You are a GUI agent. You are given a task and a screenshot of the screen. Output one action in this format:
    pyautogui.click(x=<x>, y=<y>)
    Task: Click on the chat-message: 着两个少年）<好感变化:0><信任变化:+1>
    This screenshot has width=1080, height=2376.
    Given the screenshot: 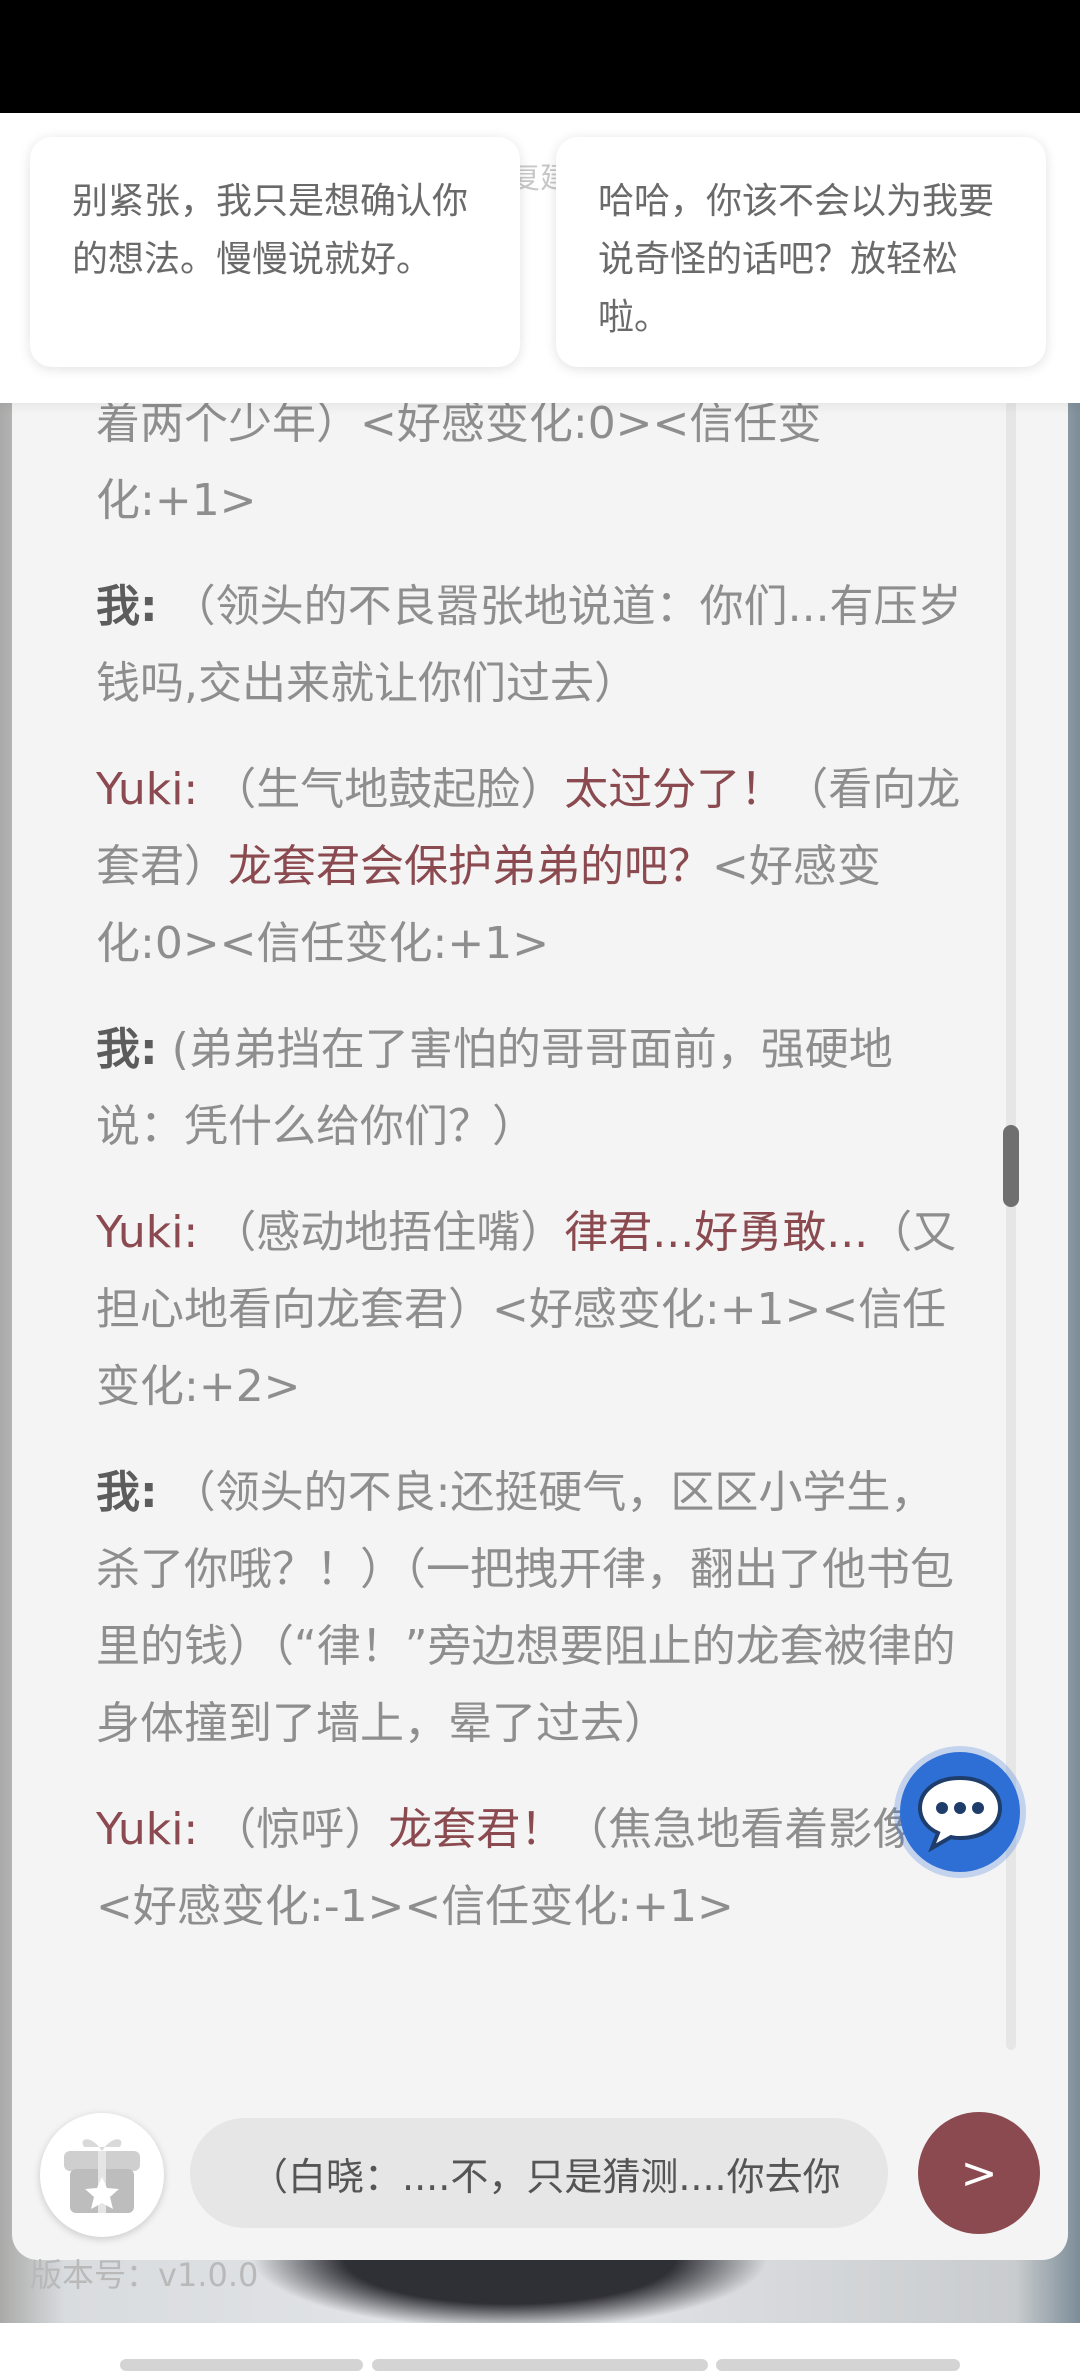 What is the action you would take?
    pyautogui.click(x=531, y=462)
    